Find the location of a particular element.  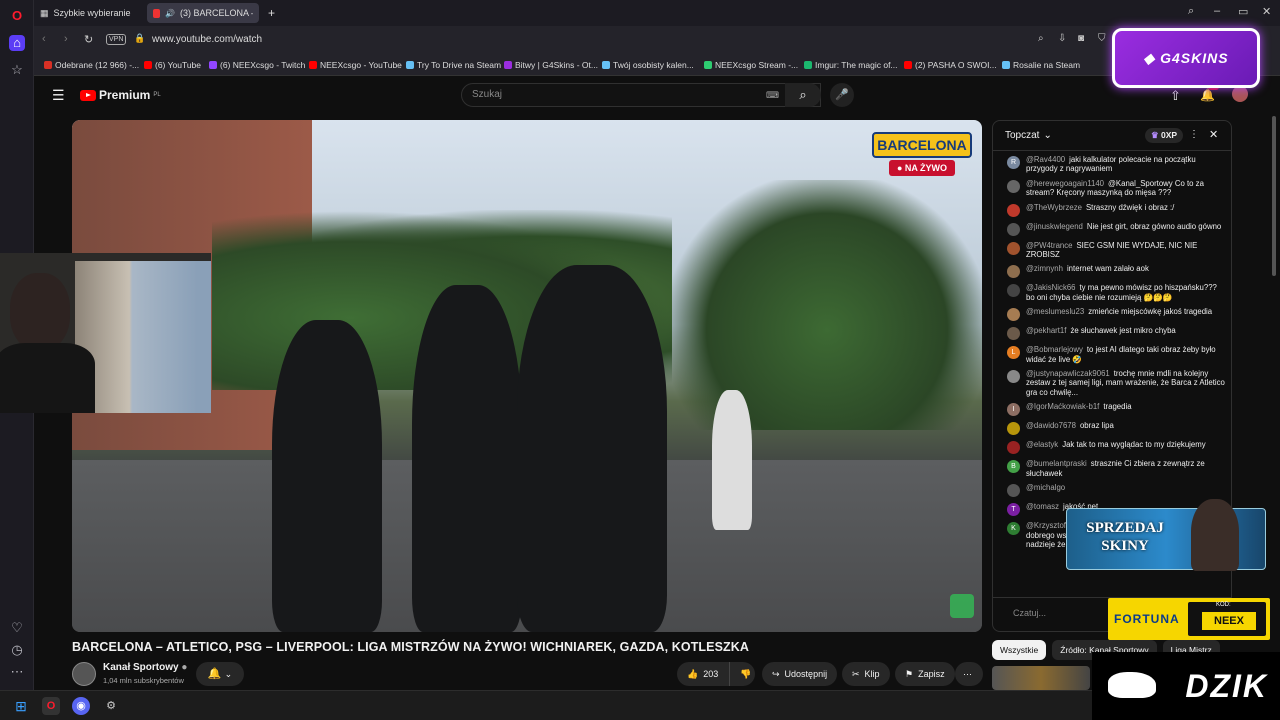

url-field: www.youtube.com/watch is located at coordinates (207, 39).